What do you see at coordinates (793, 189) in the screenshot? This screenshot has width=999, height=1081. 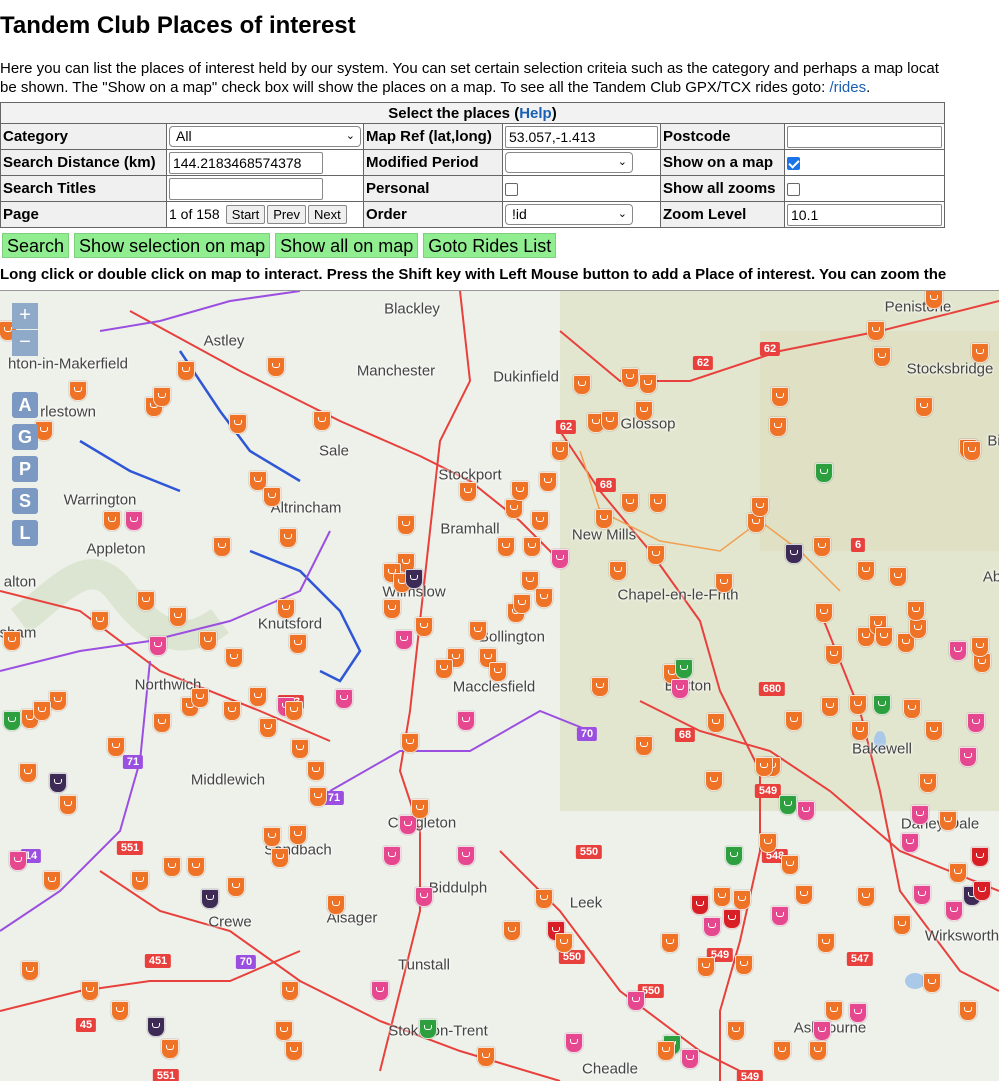 I see `show-zooms-checkbox` at bounding box center [793, 189].